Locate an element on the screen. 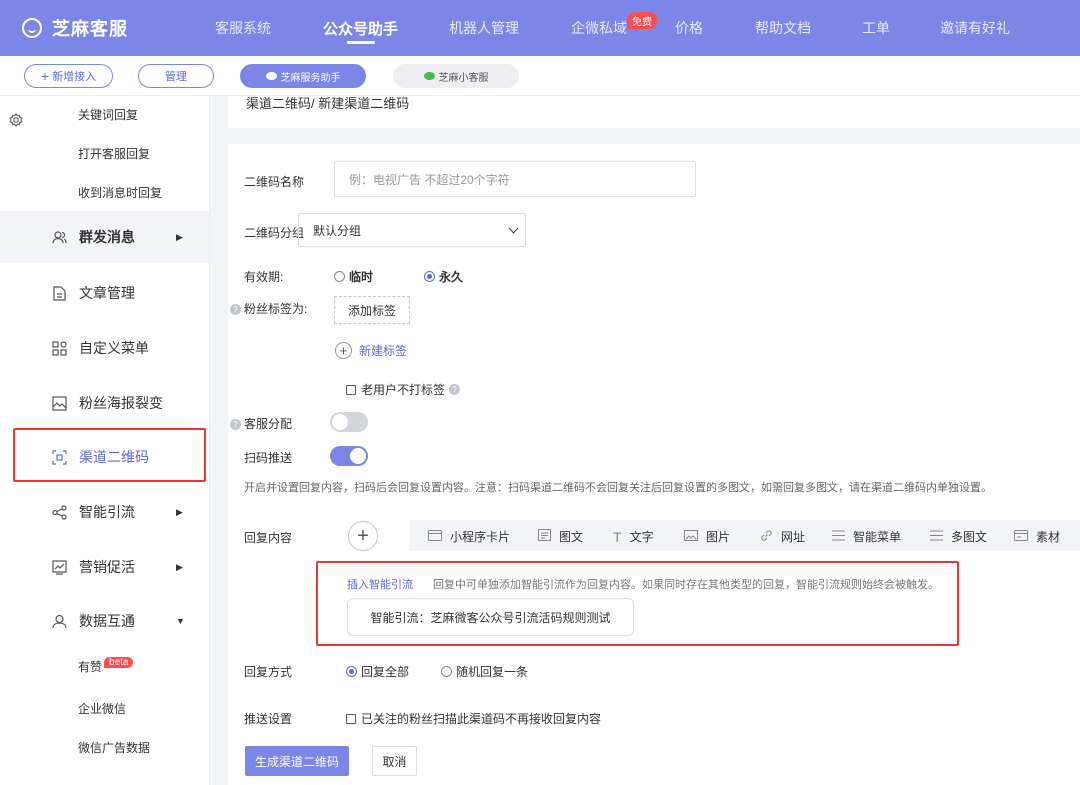 Image resolution: width=1080 pixels, height=785 pixels. nav-item-invite: 邀请有好礼 is located at coordinates (975, 28).